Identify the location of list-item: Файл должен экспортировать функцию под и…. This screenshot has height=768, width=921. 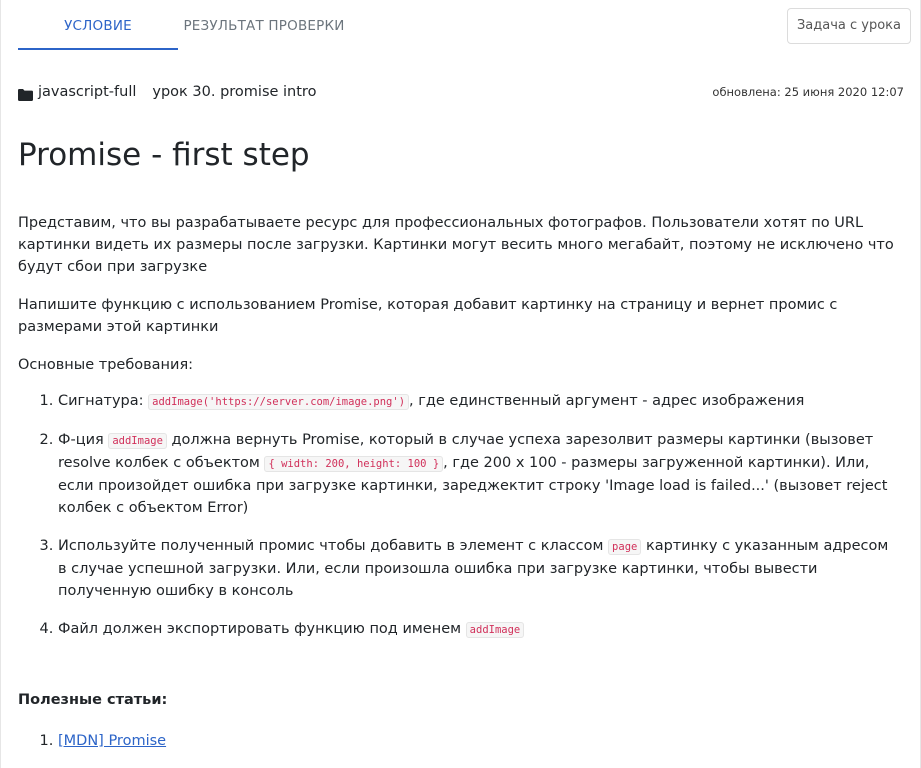
(478, 629).